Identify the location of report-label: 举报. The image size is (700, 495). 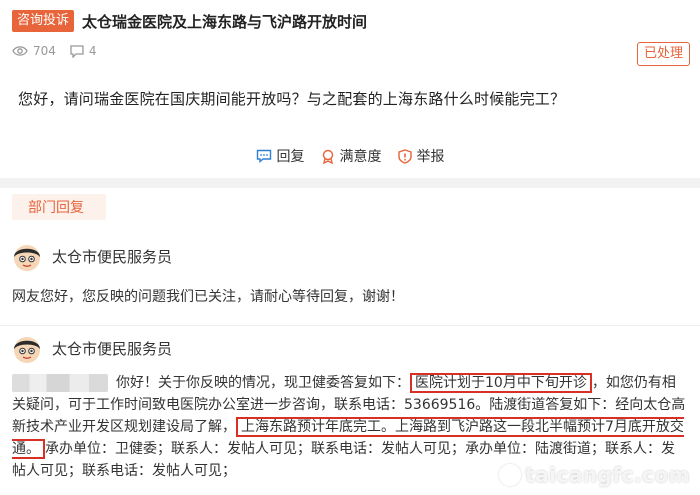
(430, 157).